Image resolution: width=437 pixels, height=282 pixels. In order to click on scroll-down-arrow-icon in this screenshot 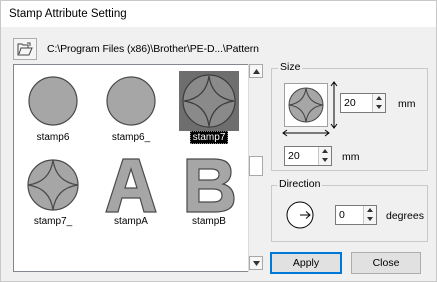, I will do `click(256, 263)`.